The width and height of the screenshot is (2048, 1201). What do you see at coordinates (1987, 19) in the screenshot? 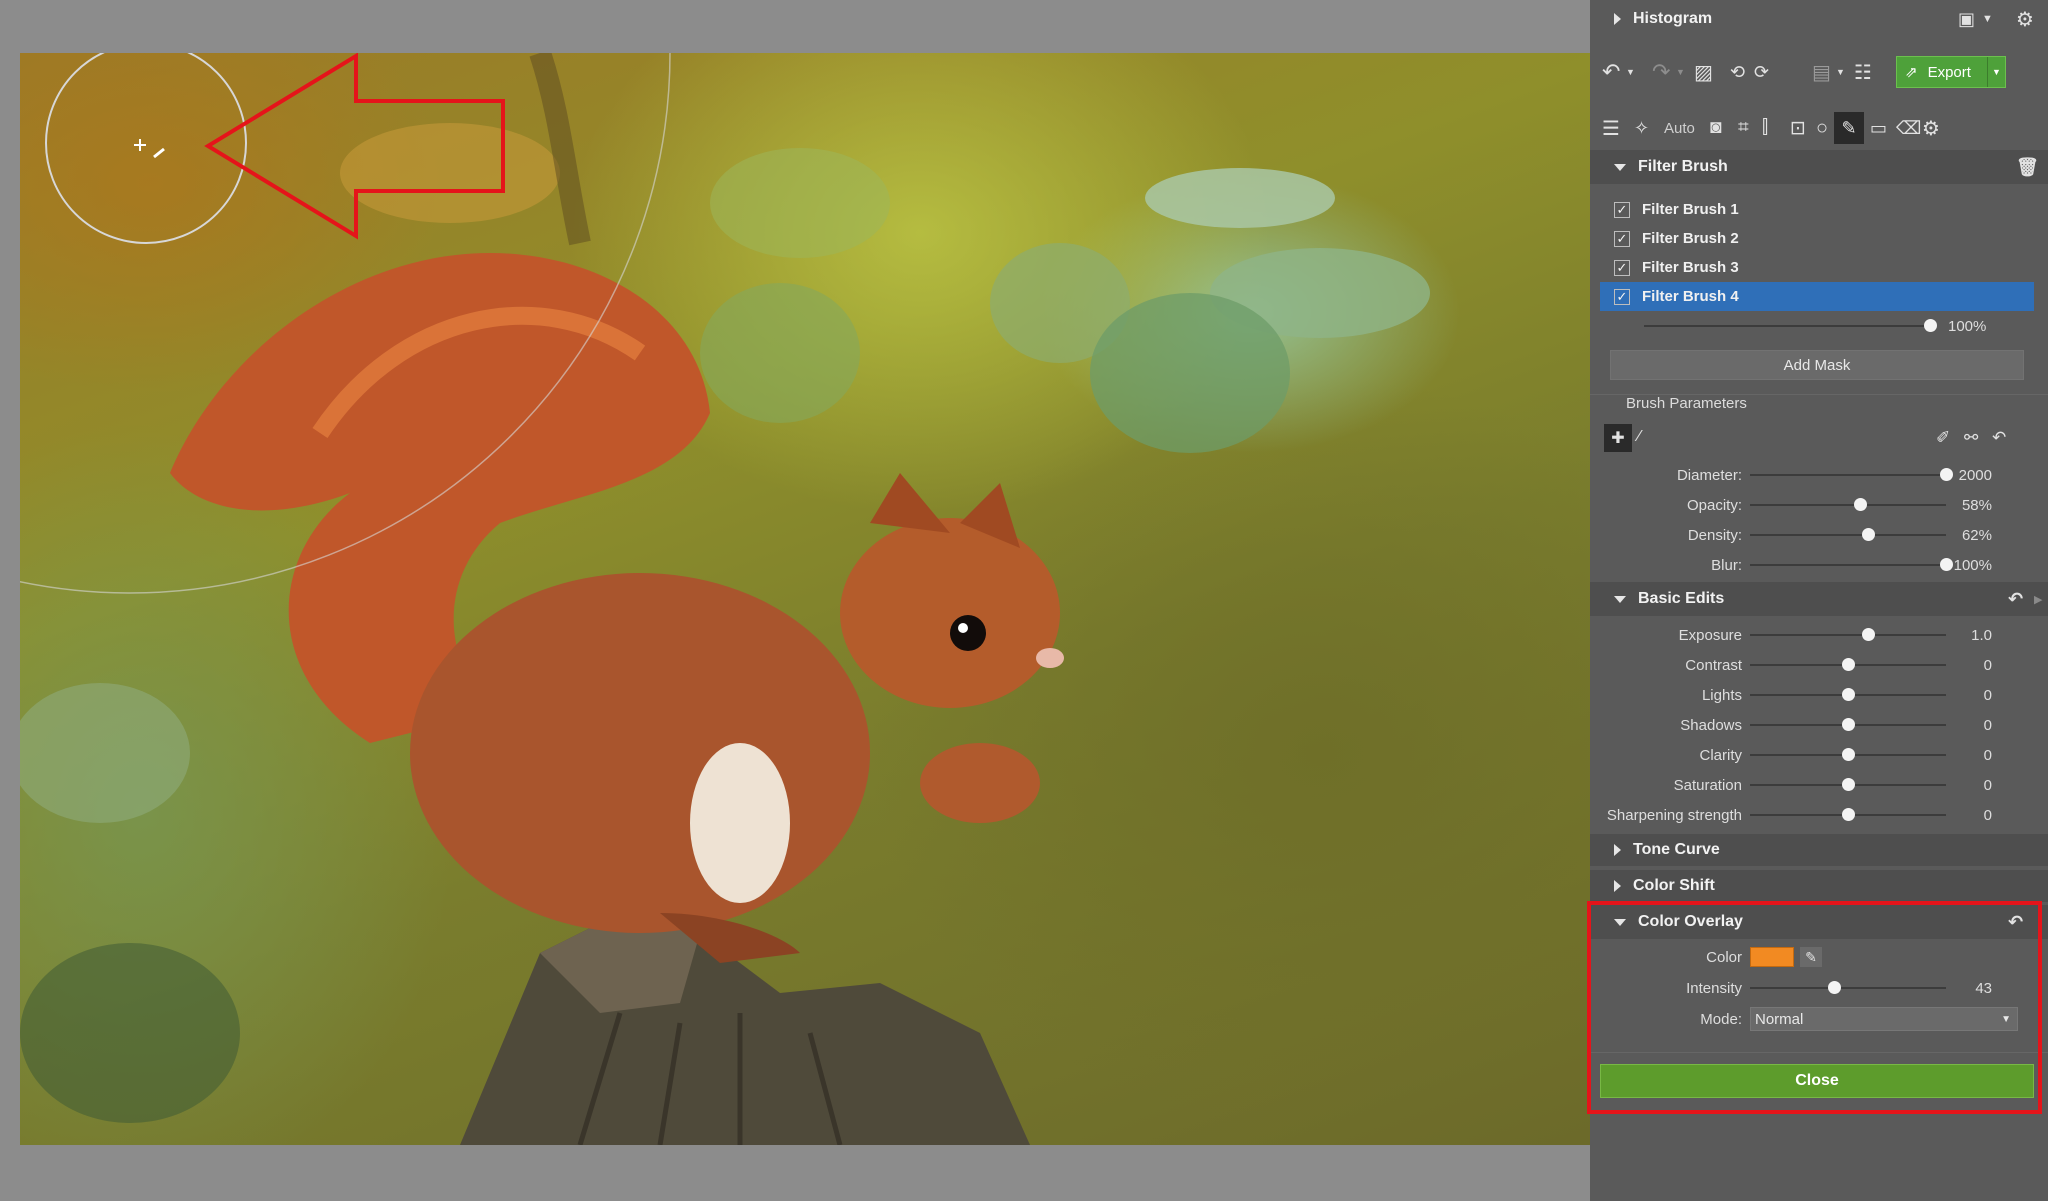
I see `chevron-down-icon: ▼` at bounding box center [1987, 19].